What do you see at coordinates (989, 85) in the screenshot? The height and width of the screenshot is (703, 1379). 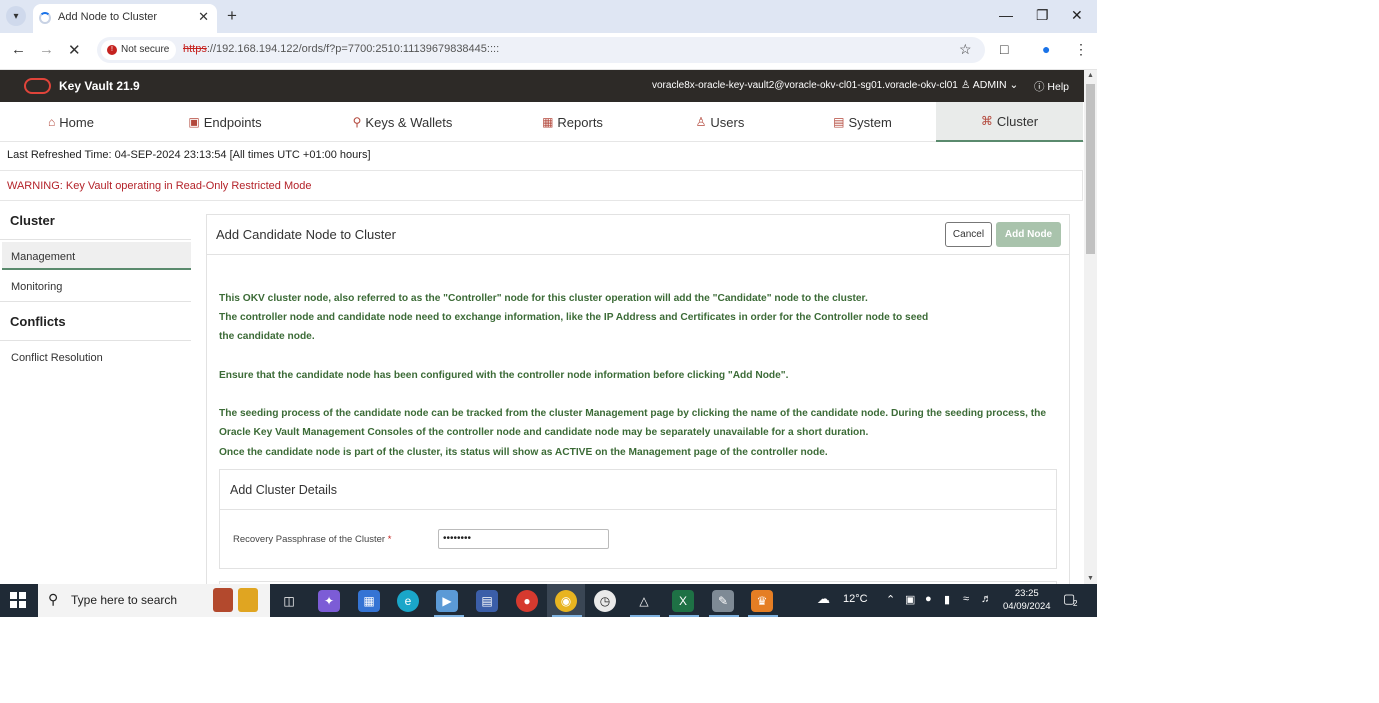 I see `admin-menu: ♙ ADMIN ⌄` at bounding box center [989, 85].